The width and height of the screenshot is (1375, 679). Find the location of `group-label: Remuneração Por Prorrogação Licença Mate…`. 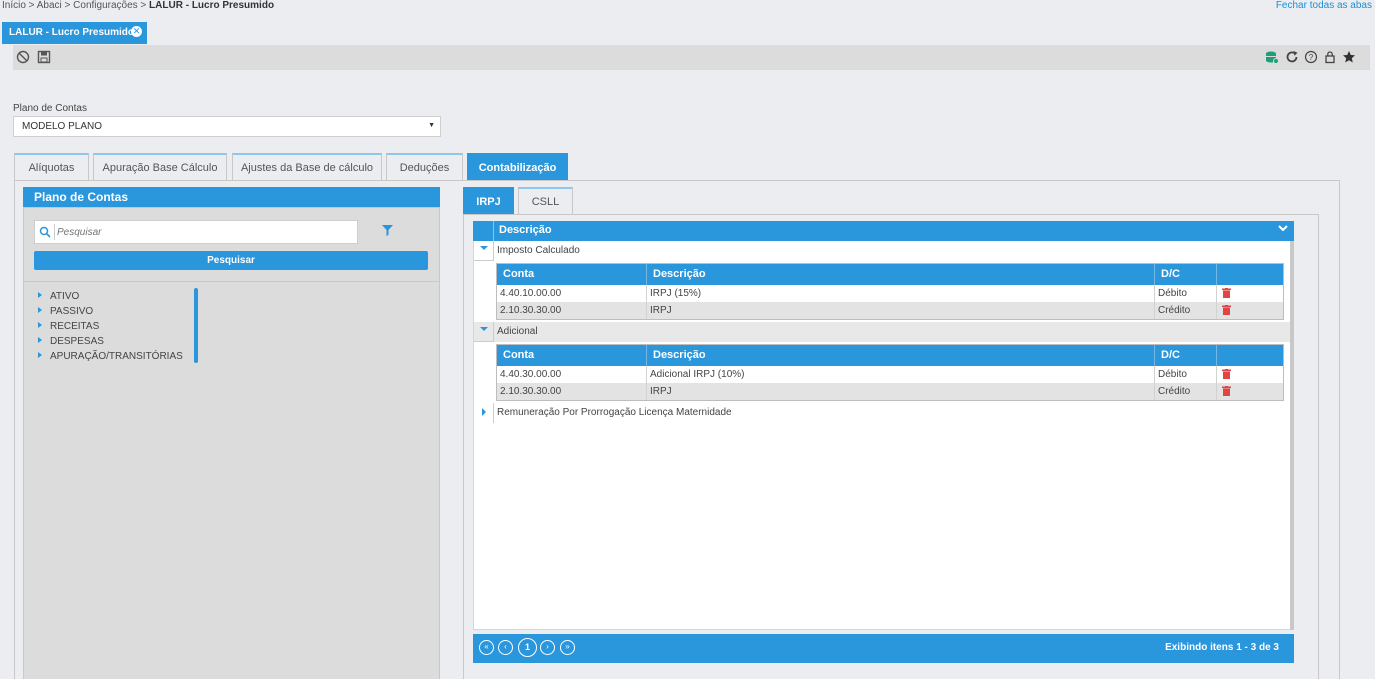

group-label: Remuneração Por Prorrogação Licença Mate… is located at coordinates (614, 412).